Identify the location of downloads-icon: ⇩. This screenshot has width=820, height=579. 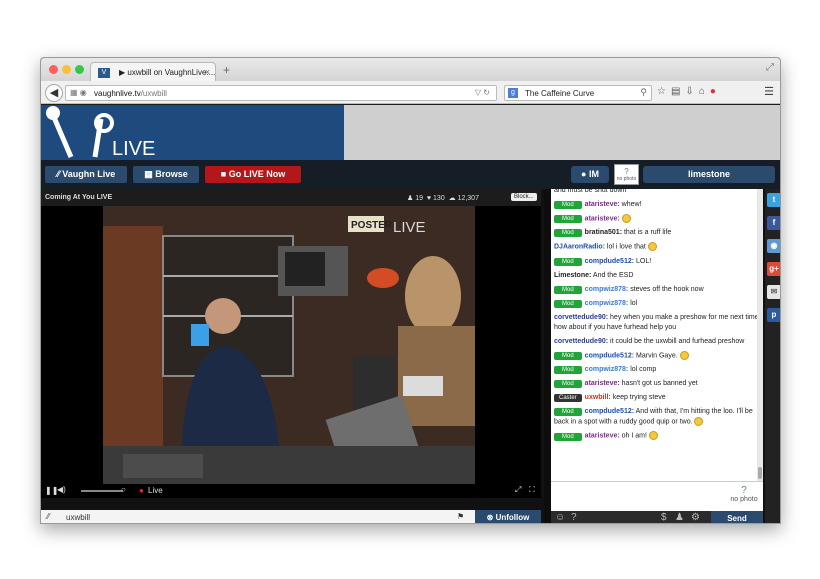
(691, 91).